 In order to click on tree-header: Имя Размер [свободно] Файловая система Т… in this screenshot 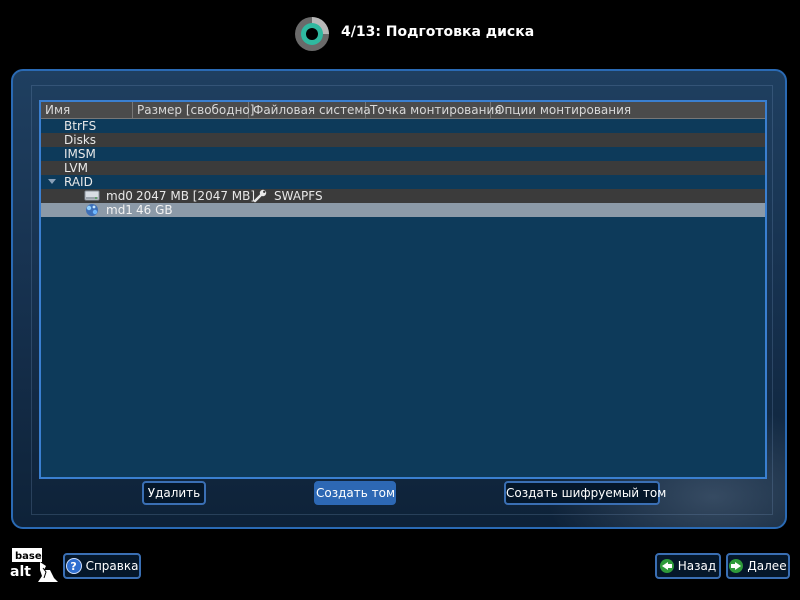, I will do `click(403, 110)`.